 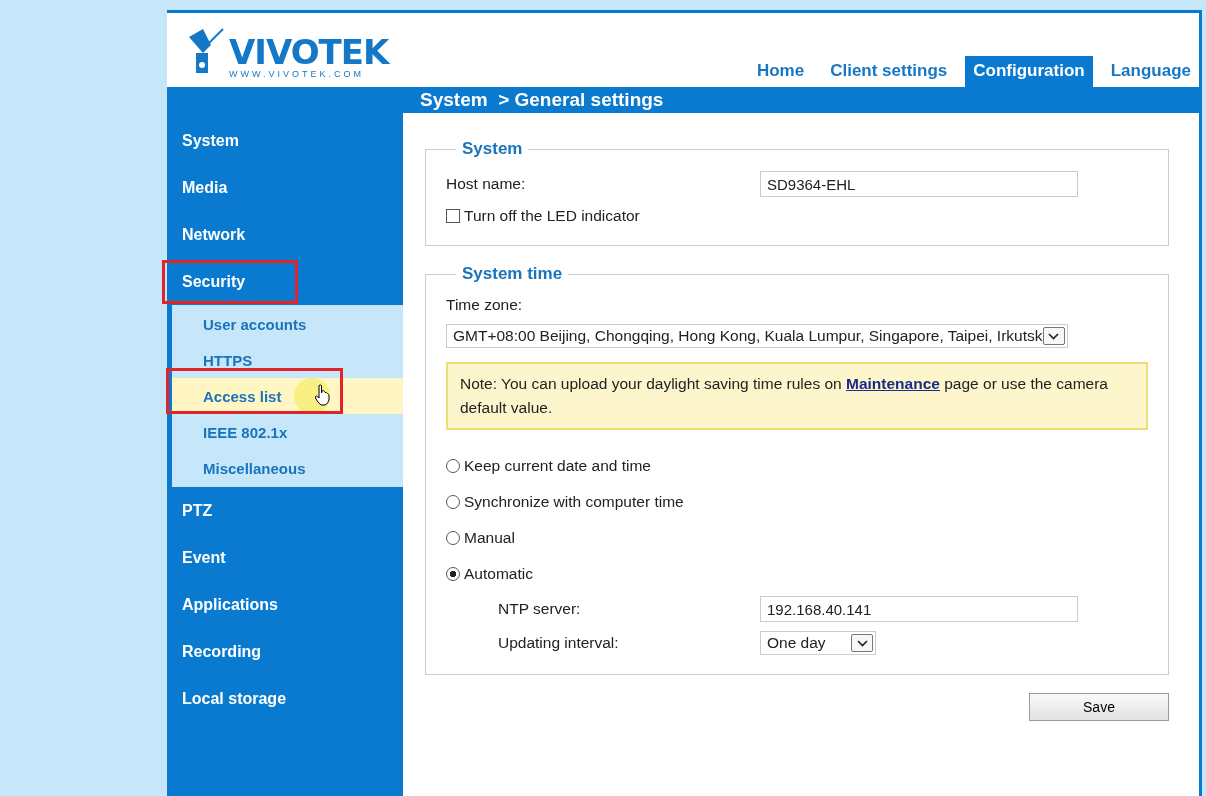 I want to click on sidebar-item: Recording, so click(x=285, y=651).